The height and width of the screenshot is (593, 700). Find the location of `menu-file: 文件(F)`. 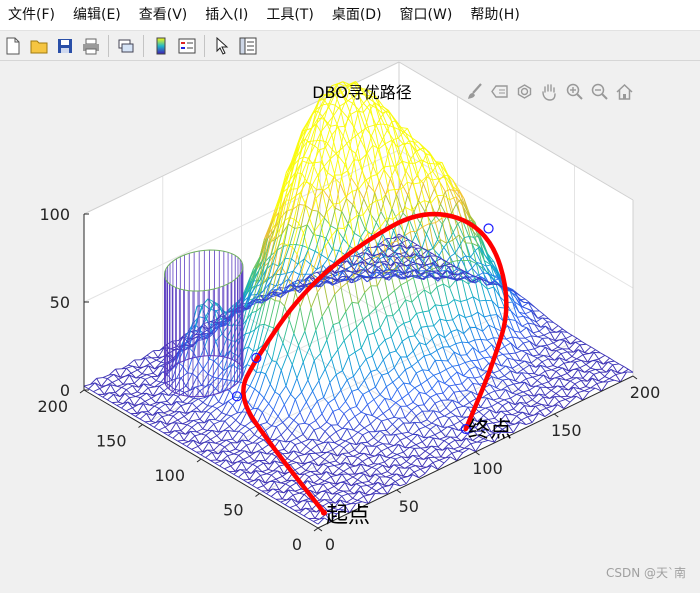

menu-file: 文件(F) is located at coordinates (32, 15).